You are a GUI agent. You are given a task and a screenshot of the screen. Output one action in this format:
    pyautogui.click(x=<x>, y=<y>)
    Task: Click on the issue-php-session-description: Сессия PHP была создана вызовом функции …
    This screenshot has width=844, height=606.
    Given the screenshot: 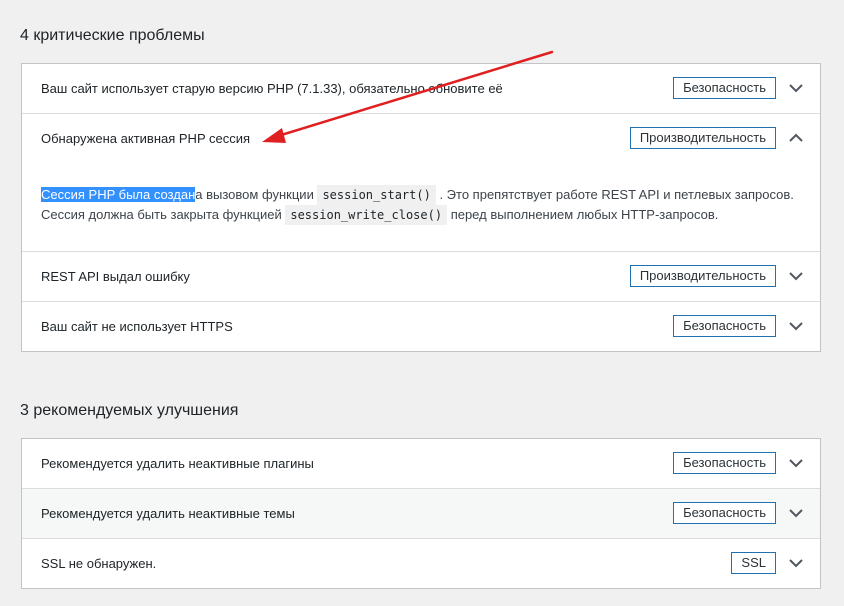 What is the action you would take?
    pyautogui.click(x=421, y=207)
    